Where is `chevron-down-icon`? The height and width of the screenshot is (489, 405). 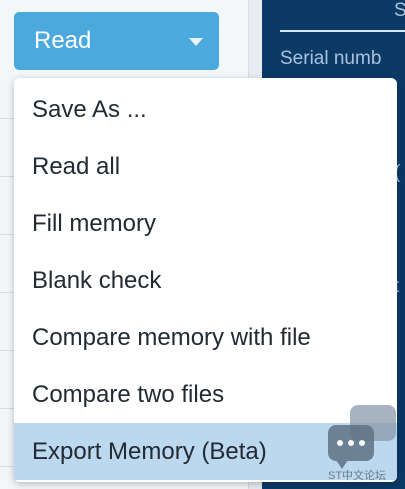
chevron-down-icon is located at coordinates (196, 42).